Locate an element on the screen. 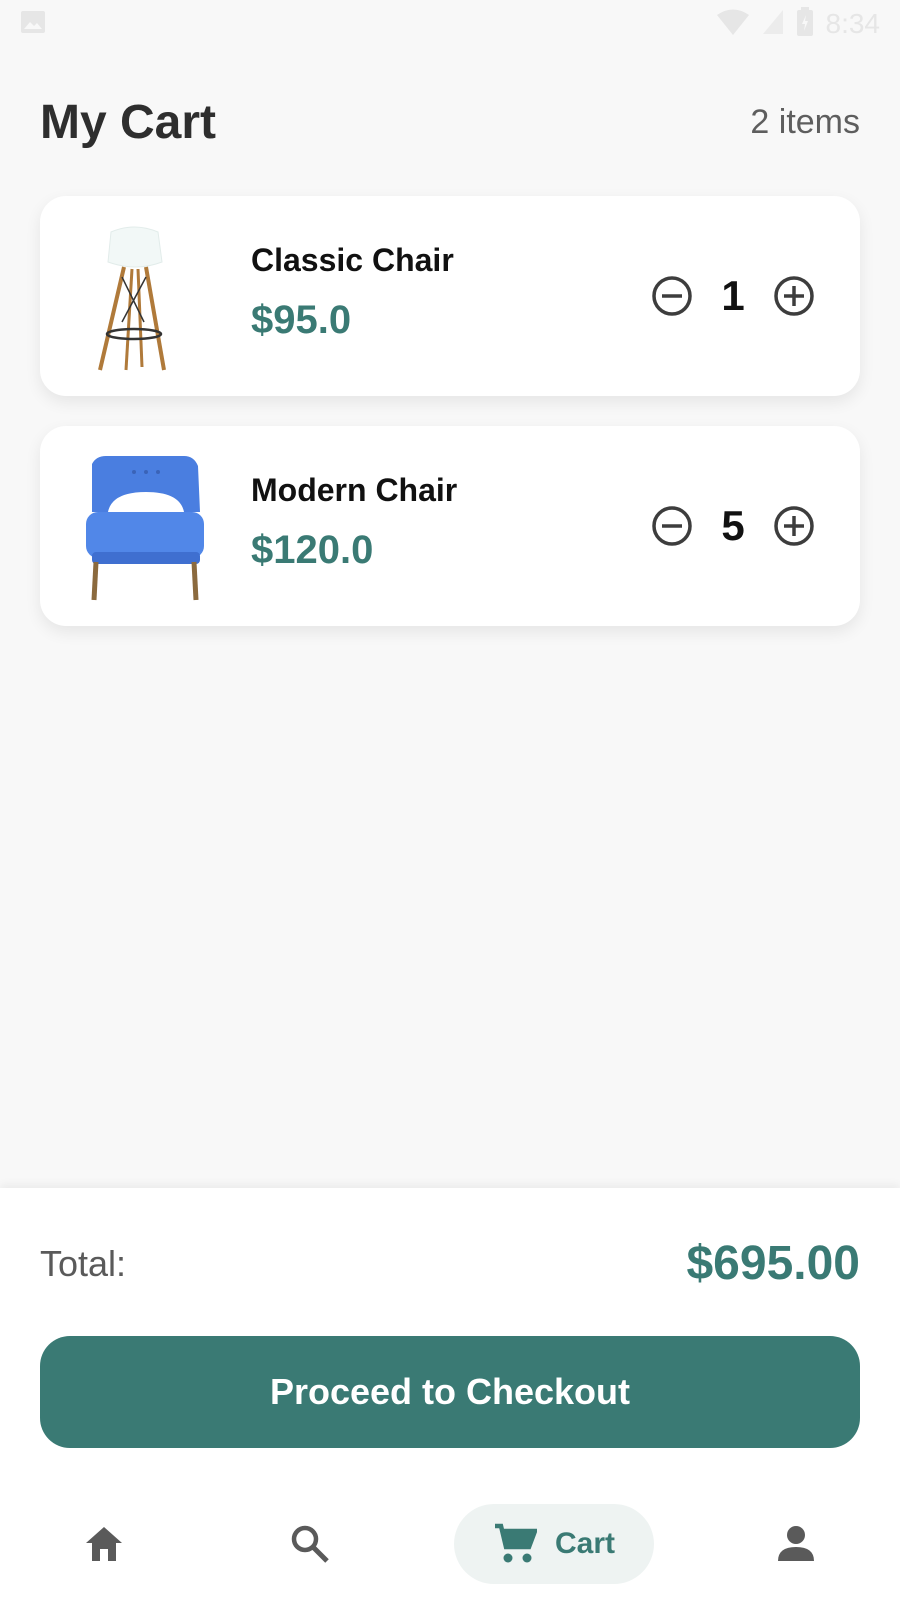 This screenshot has height=1600, width=900. quantity-value: 1 is located at coordinates (733, 295).